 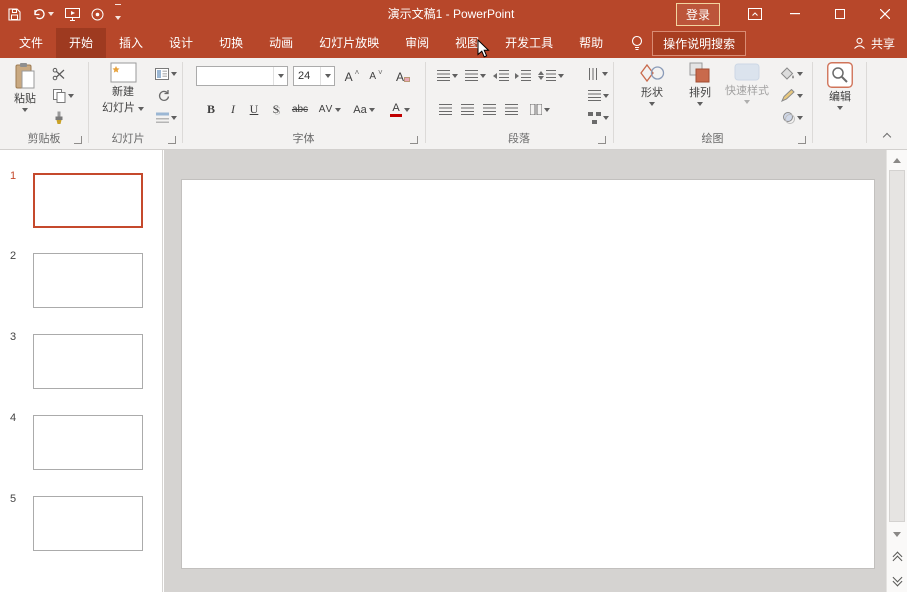 What do you see at coordinates (591, 43) in the screenshot?
I see `tab-help: 帮助` at bounding box center [591, 43].